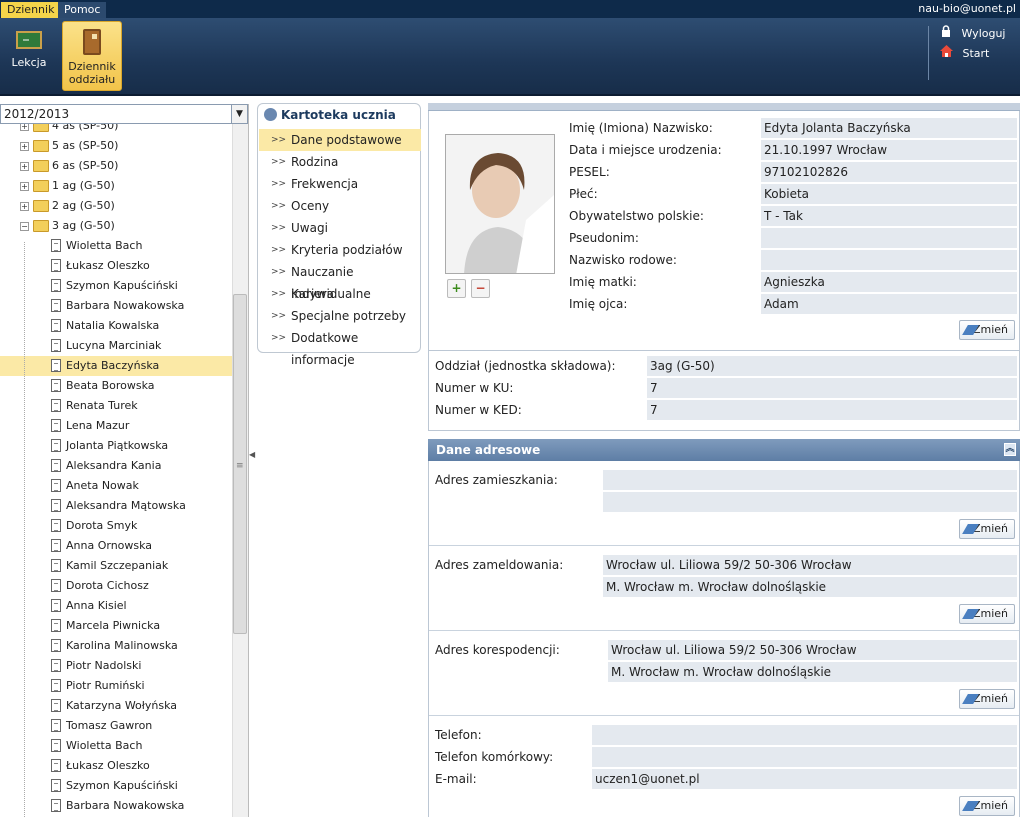 Image resolution: width=1020 pixels, height=817 pixels. Describe the element at coordinates (82, 10) in the screenshot. I see `menu-tab-pomoc: Pomoc` at that location.